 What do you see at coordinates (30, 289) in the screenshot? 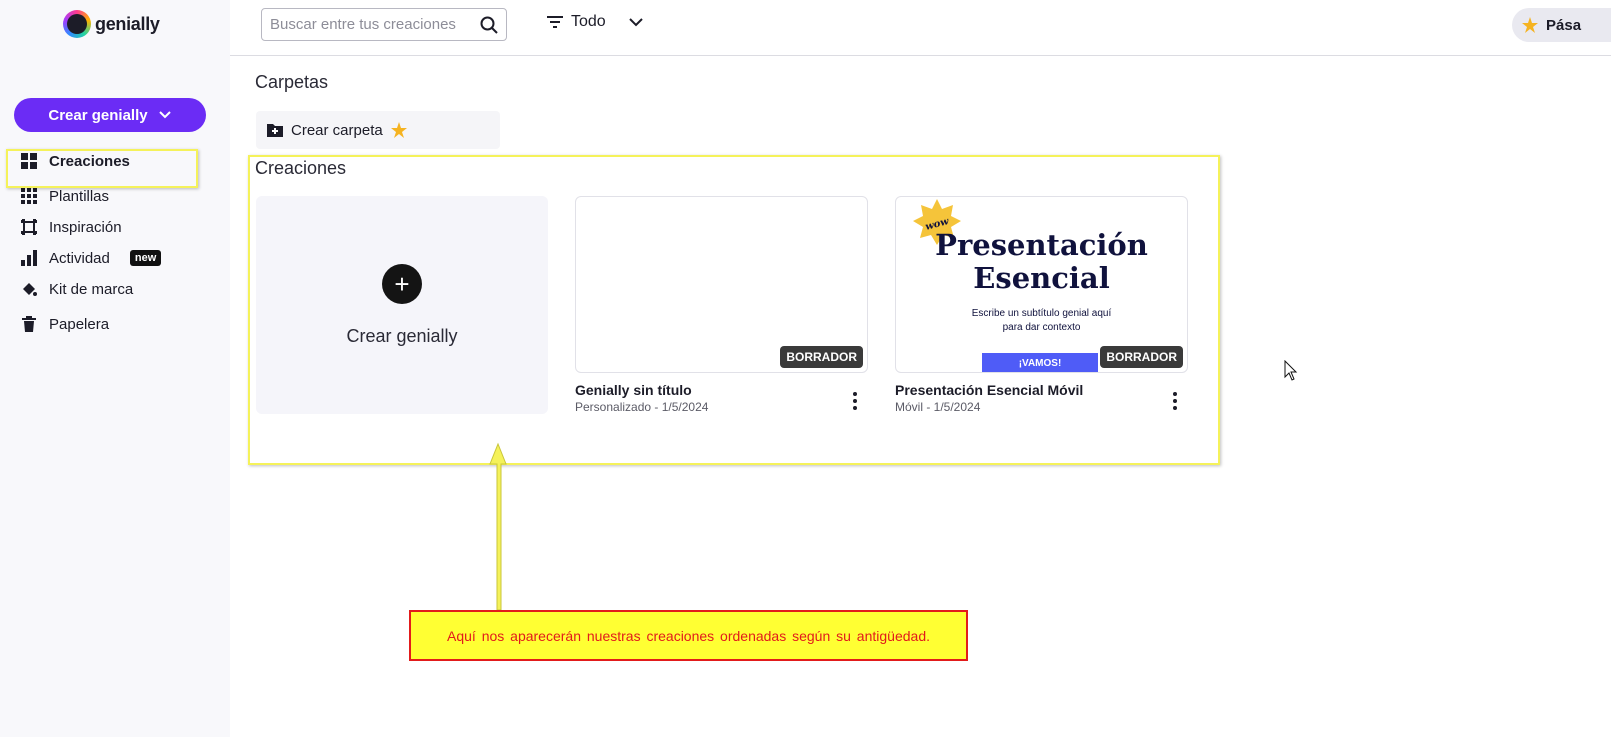
I see `paint-bucket-icon` at bounding box center [30, 289].